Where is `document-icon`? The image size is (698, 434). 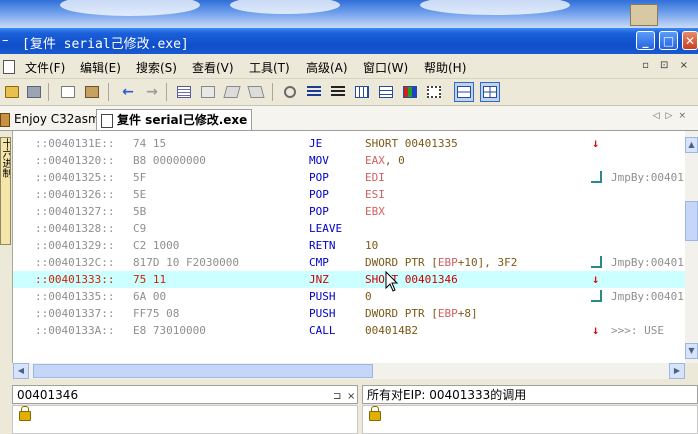 document-icon is located at coordinates (9, 67).